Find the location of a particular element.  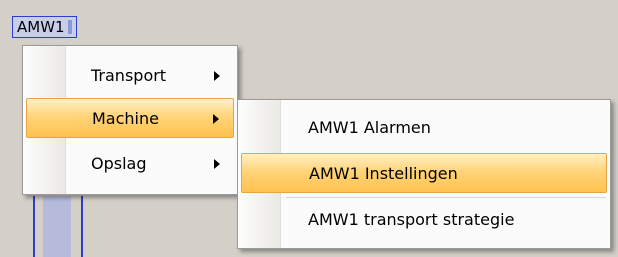

menu-item-transport-label: Transport is located at coordinates (129, 75).